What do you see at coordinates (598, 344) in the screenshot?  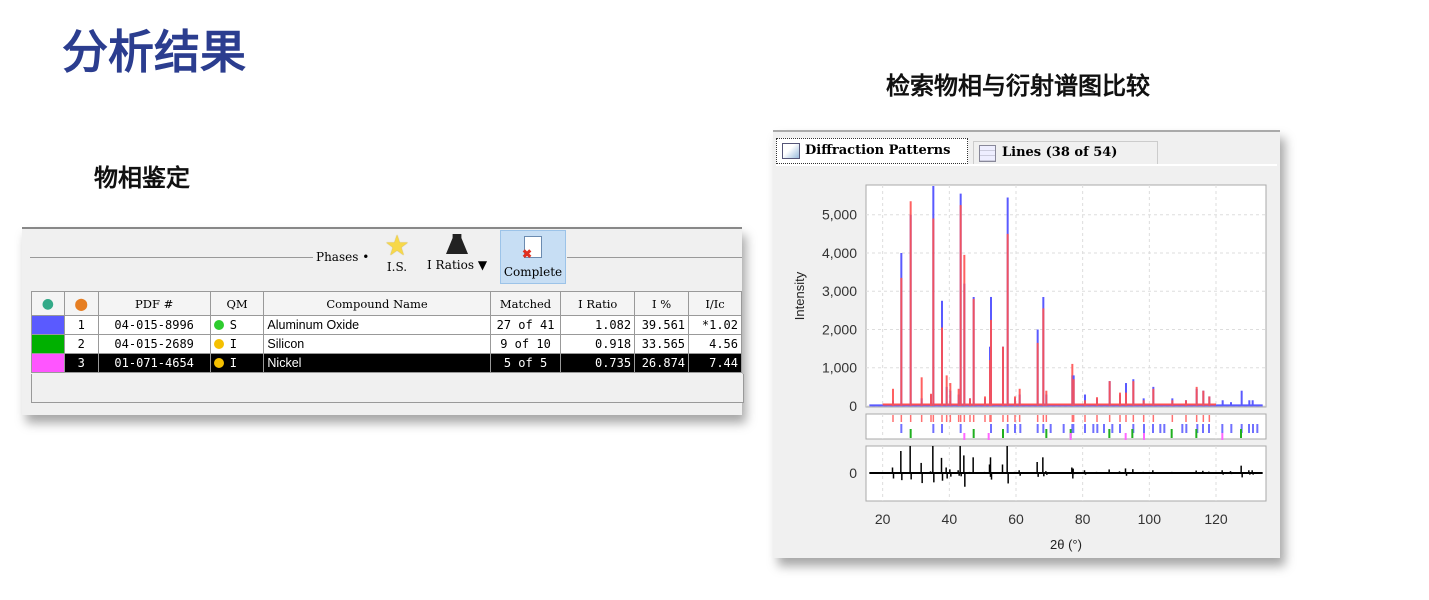 I see `i-ratio: 0.918` at bounding box center [598, 344].